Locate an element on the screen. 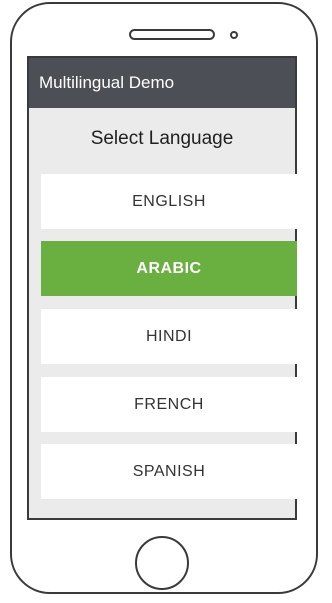  front-camera-icon is located at coordinates (234, 35).